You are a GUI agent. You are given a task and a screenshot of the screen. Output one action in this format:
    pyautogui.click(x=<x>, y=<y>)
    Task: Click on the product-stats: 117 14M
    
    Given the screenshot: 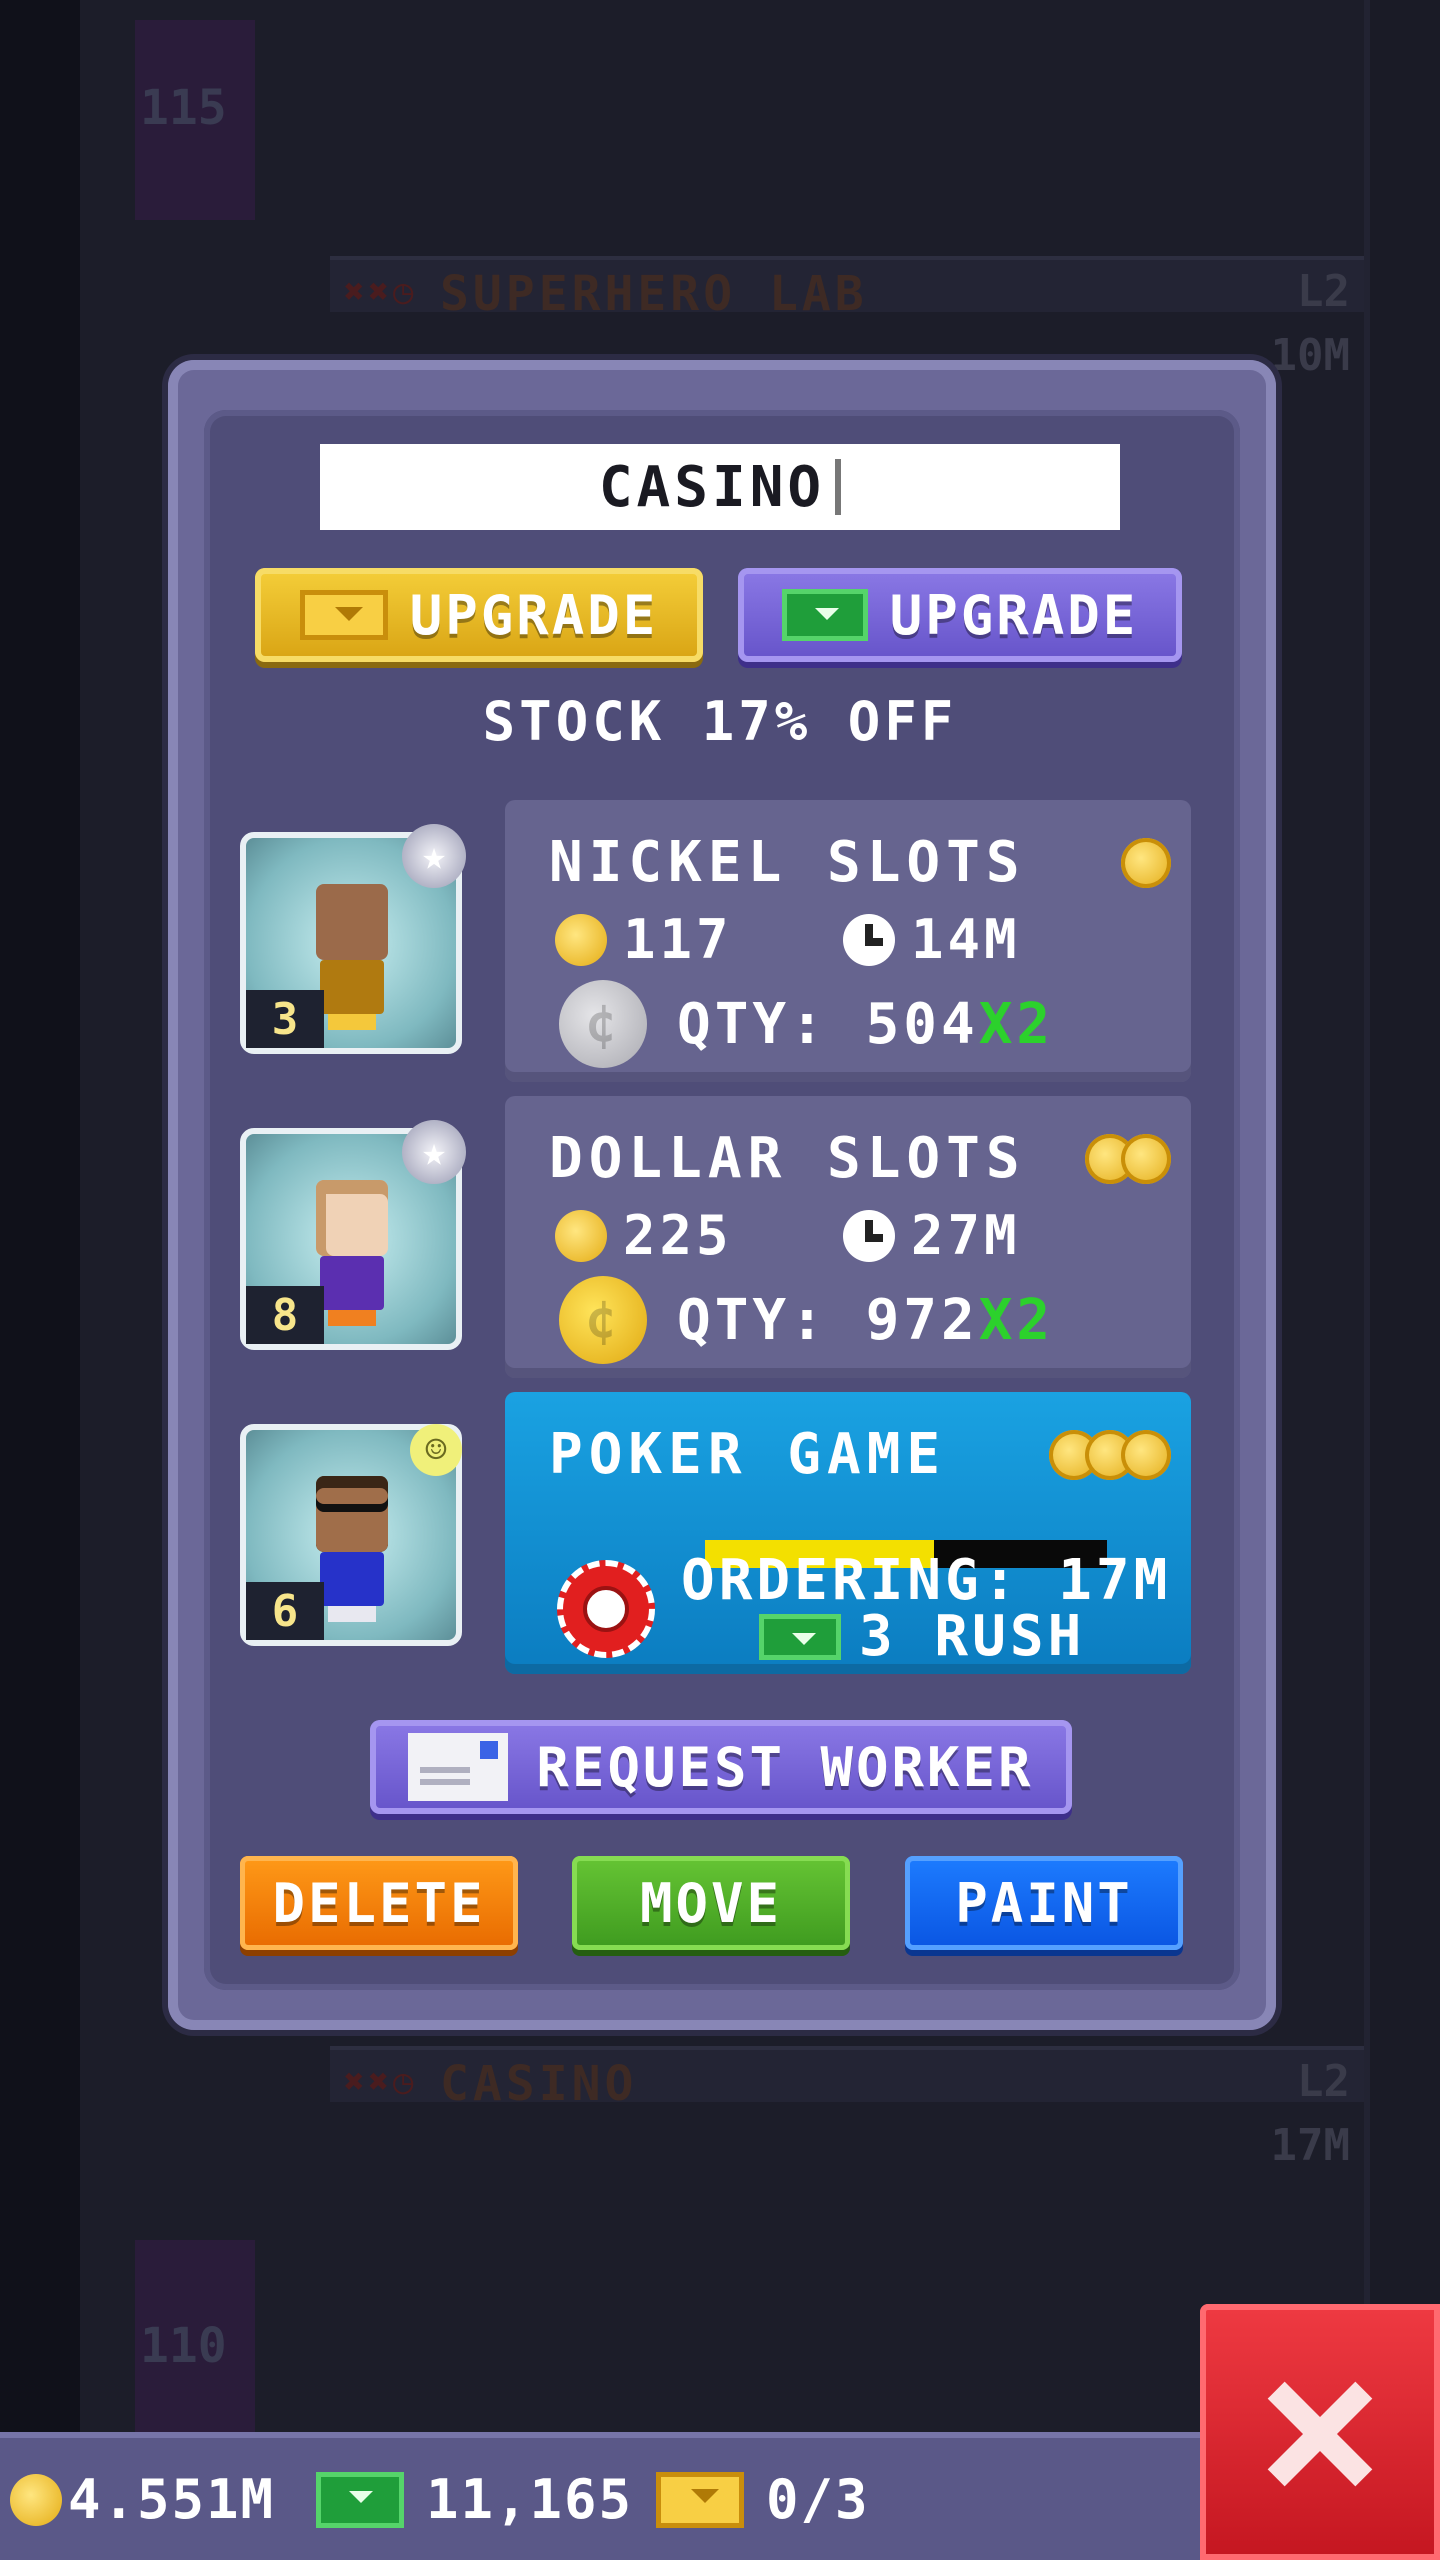 What is the action you would take?
    pyautogui.click(x=788, y=939)
    